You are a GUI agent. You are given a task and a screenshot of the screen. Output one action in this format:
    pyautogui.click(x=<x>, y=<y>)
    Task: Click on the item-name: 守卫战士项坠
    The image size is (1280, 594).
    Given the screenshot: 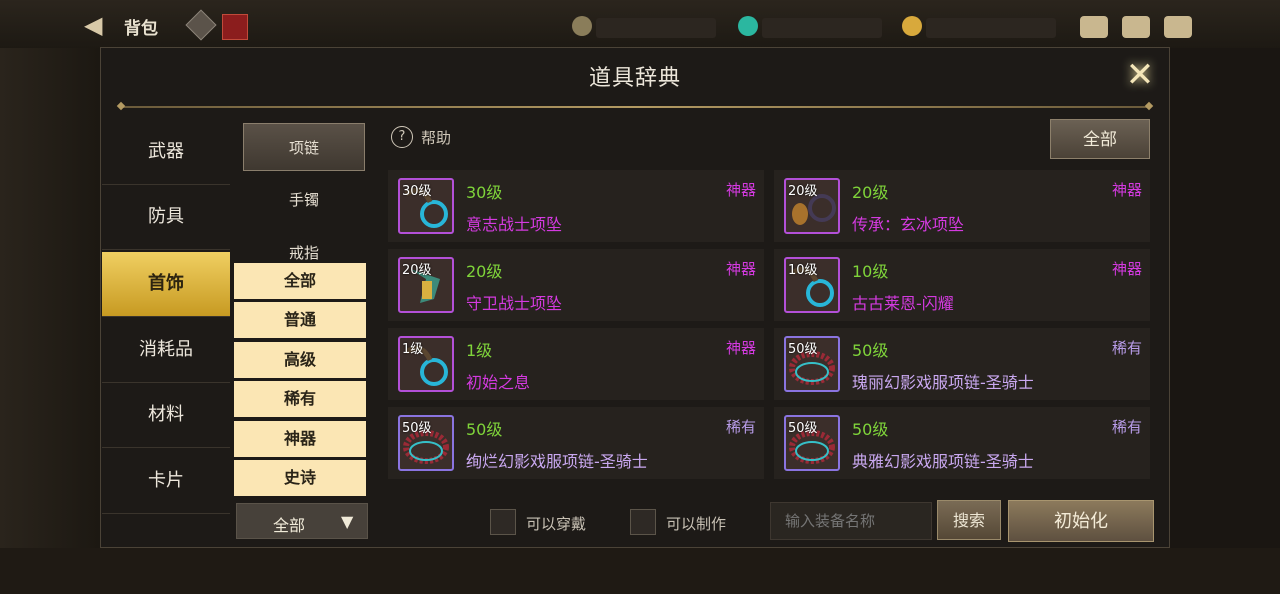 What is the action you would take?
    pyautogui.click(x=514, y=303)
    